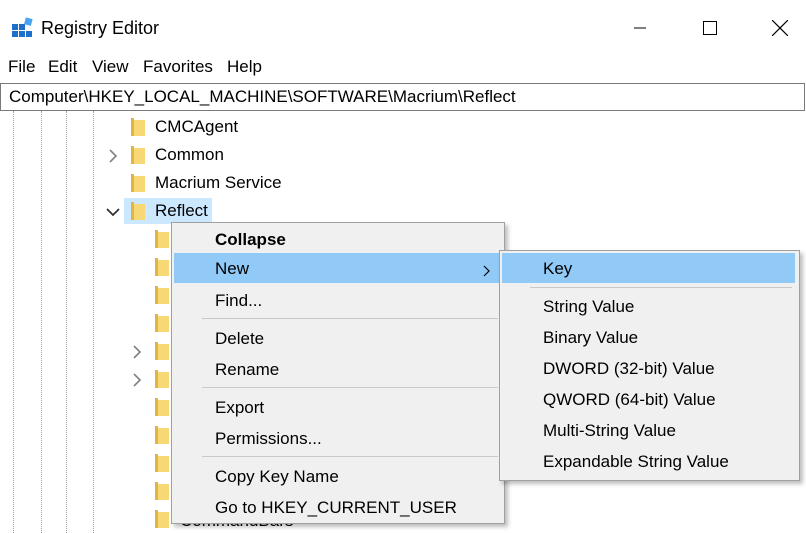 The image size is (806, 533). What do you see at coordinates (21, 67) in the screenshot?
I see `menu-file: File` at bounding box center [21, 67].